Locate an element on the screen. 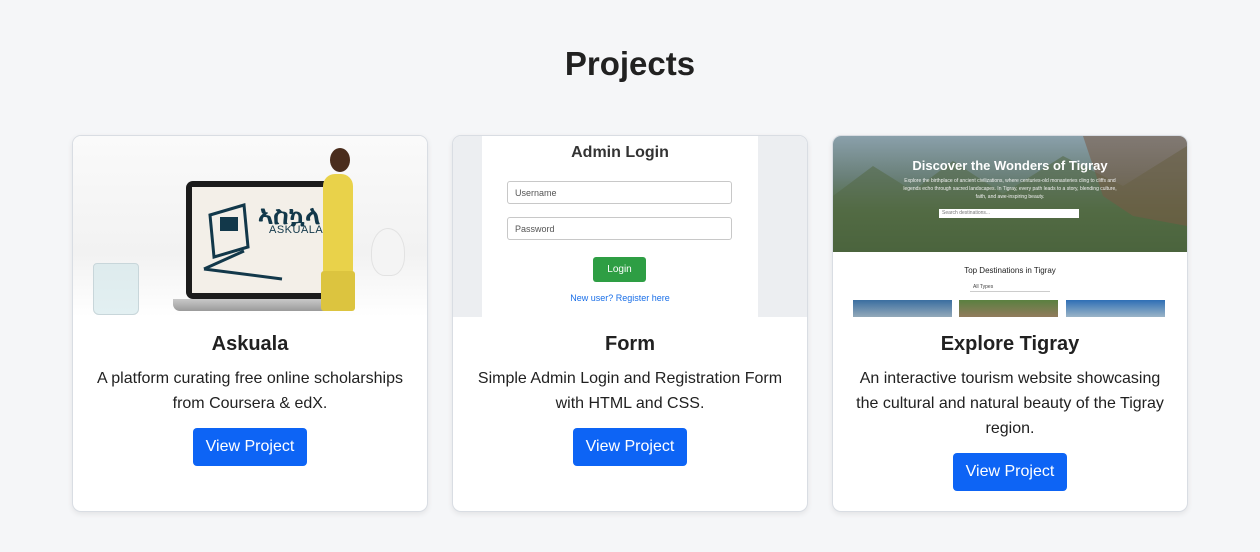 Image resolution: width=1260 pixels, height=552 pixels. page-title: Projects is located at coordinates (630, 63).